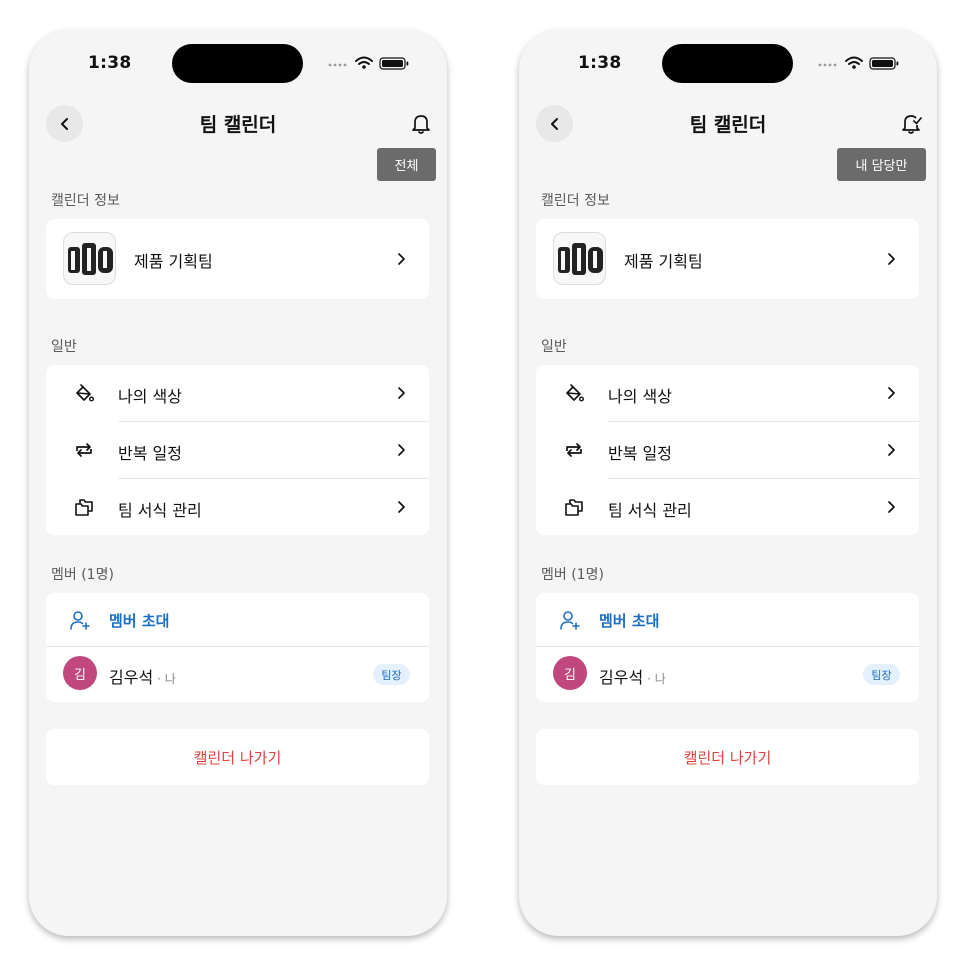 This screenshot has height=966, width=966. I want to click on bell-filter-icon, so click(911, 123).